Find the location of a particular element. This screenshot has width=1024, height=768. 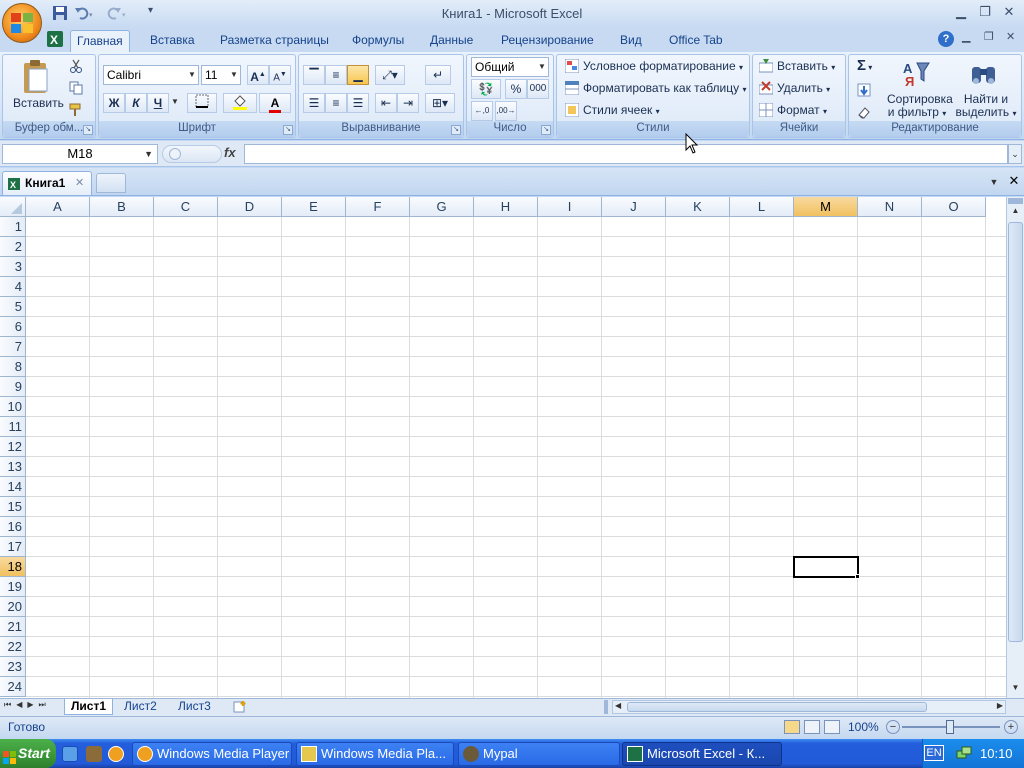

new-tab-button is located at coordinates (111, 183).